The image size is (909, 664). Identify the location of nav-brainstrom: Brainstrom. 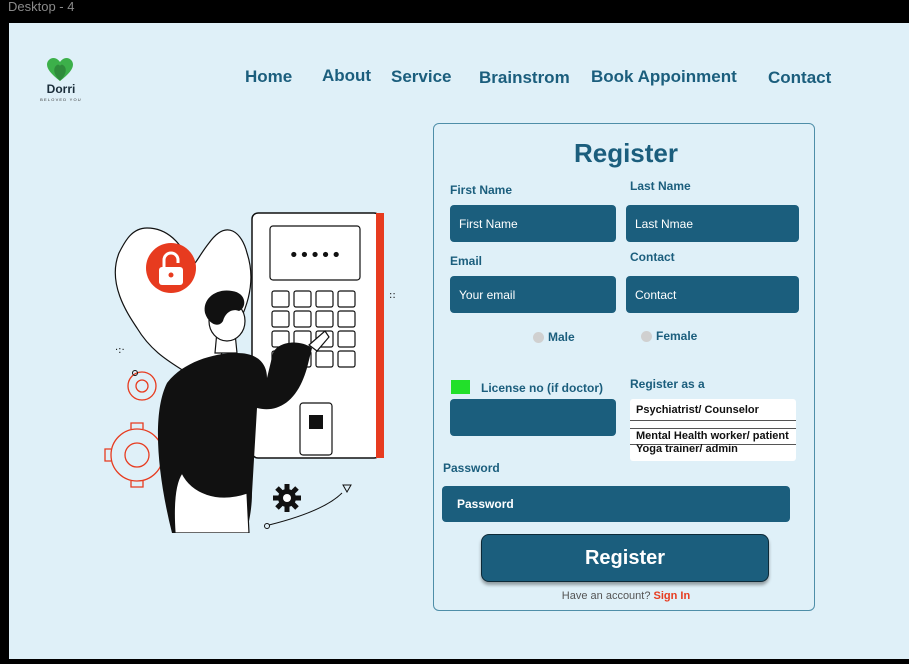
(524, 78).